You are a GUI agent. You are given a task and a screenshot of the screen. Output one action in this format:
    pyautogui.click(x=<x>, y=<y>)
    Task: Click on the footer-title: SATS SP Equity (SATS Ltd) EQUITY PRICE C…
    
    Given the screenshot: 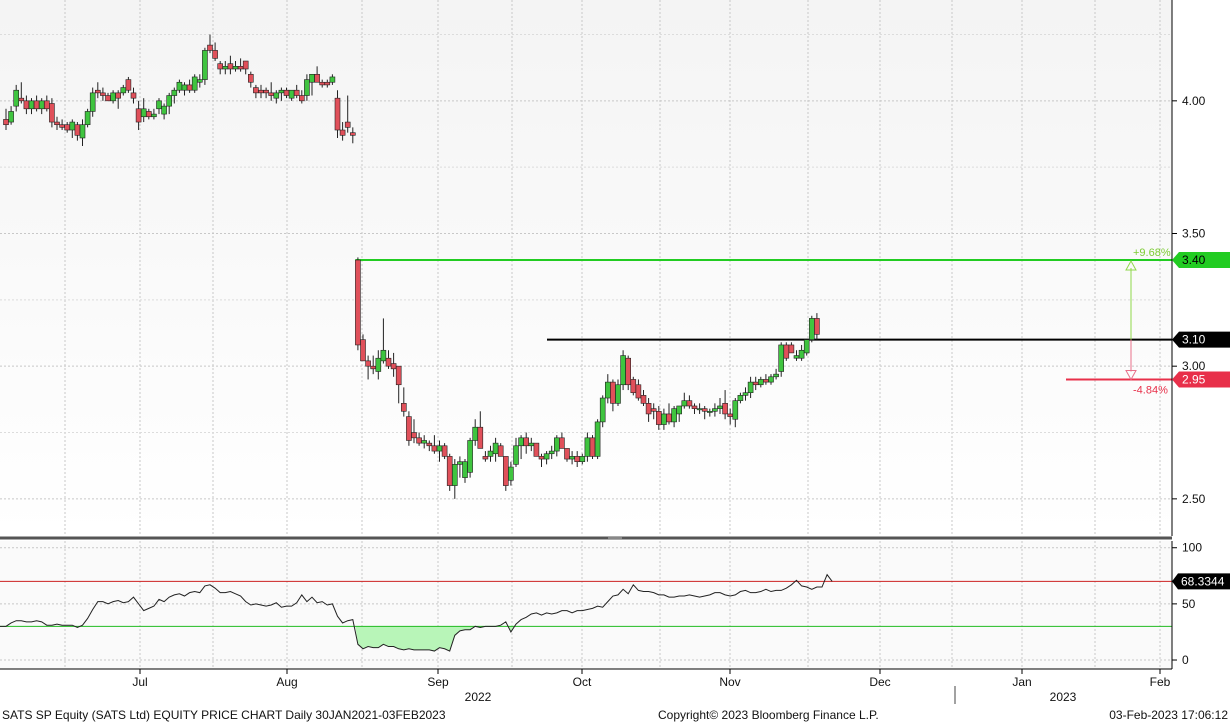 What is the action you would take?
    pyautogui.click(x=224, y=715)
    